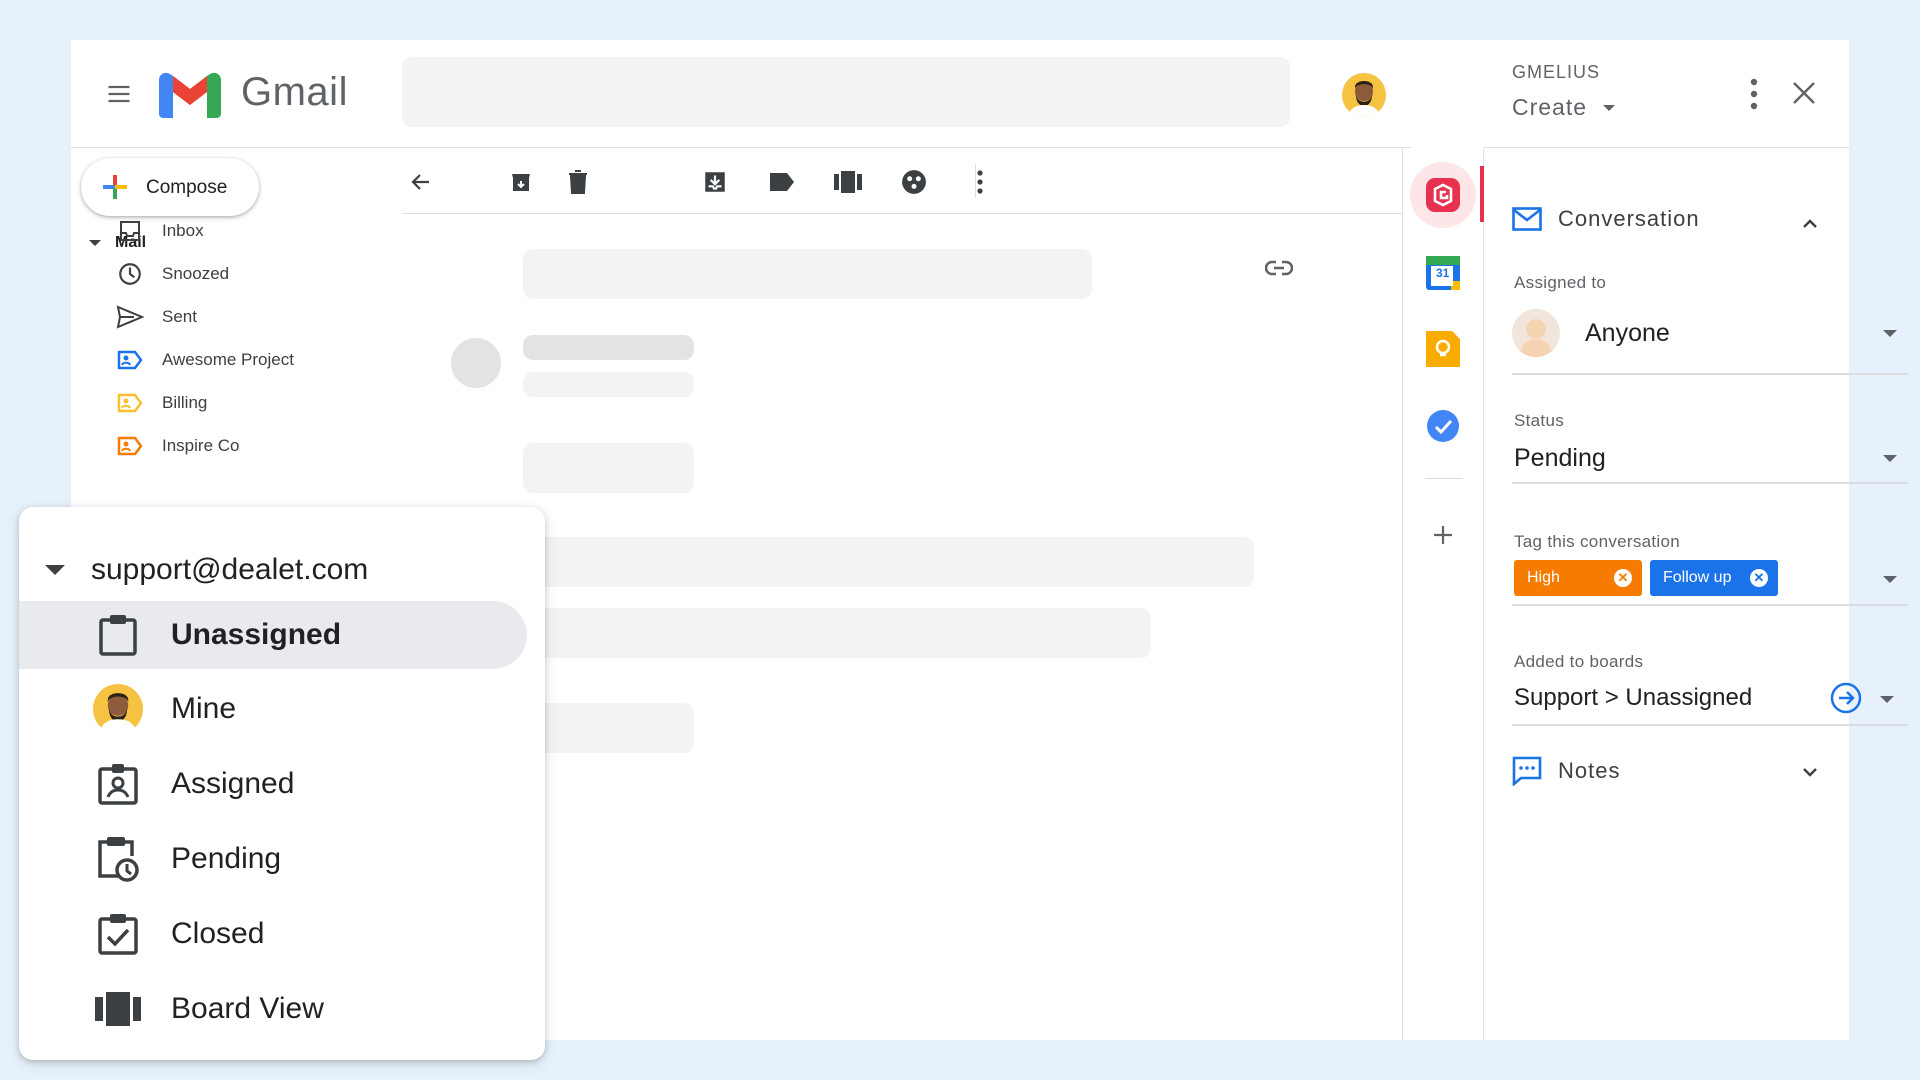  Describe the element at coordinates (1710, 341) in the screenshot. I see `assigned-to-select: Anyone` at that location.